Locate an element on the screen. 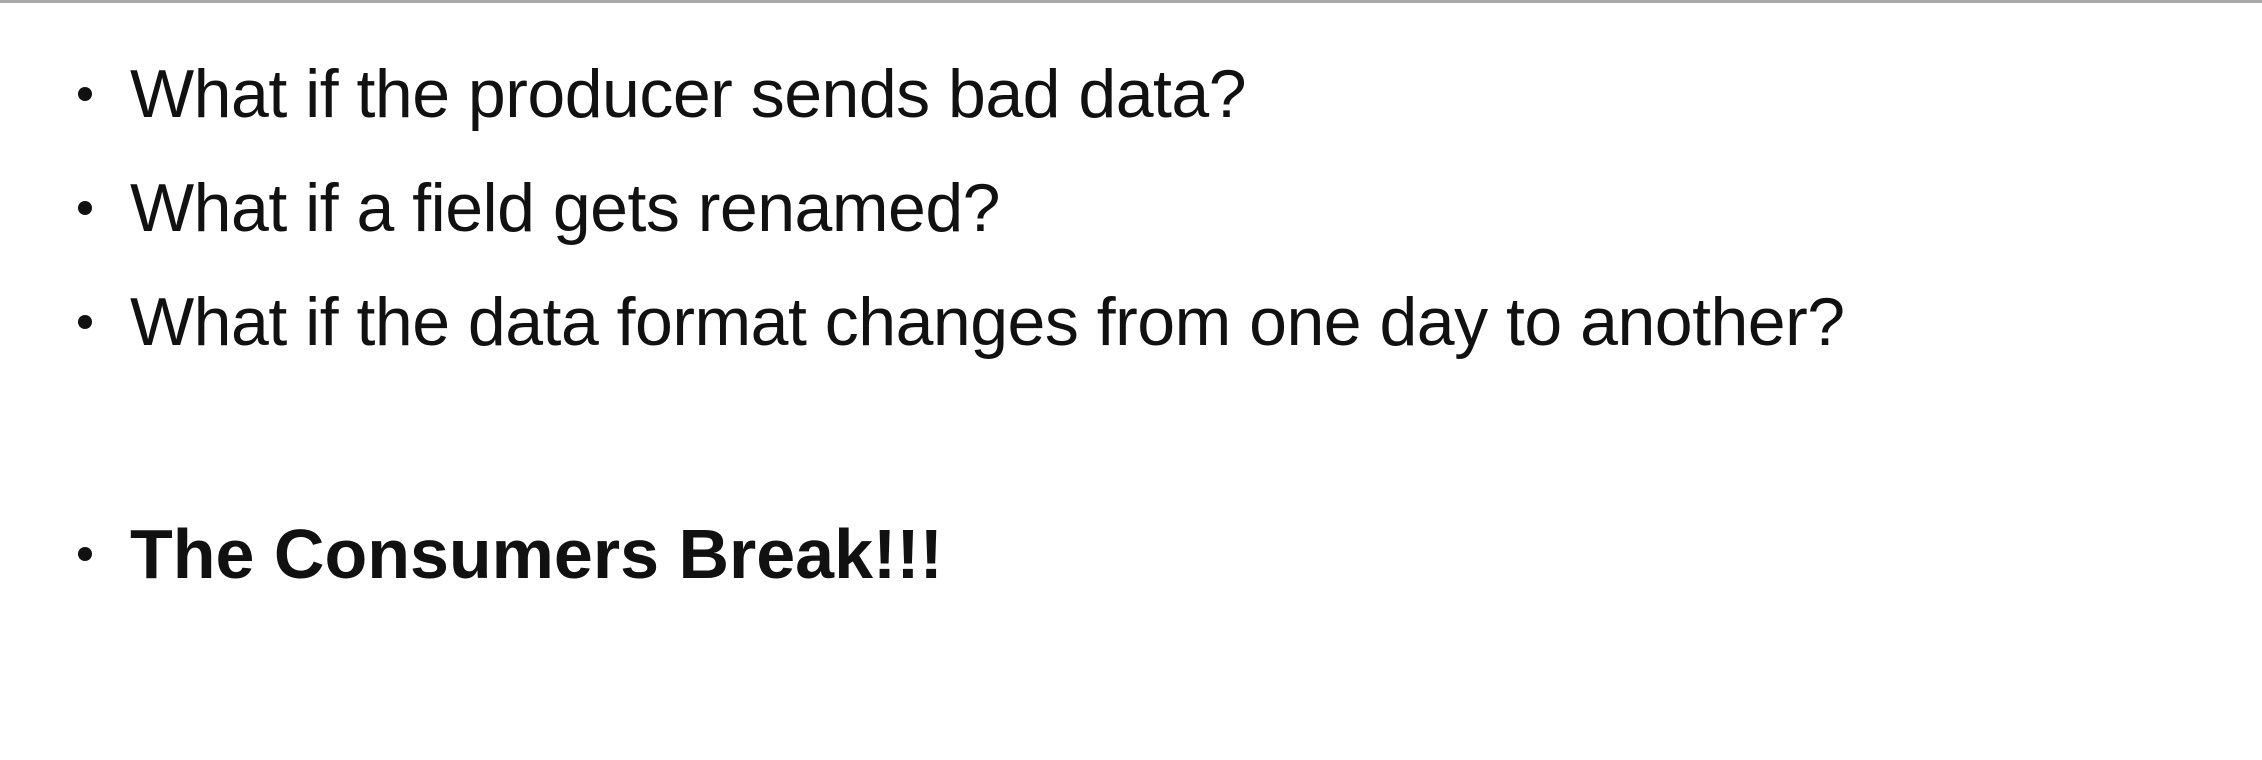 The height and width of the screenshot is (760, 2262). bullet-item: What if a field gets renamed? is located at coordinates (539, 208).